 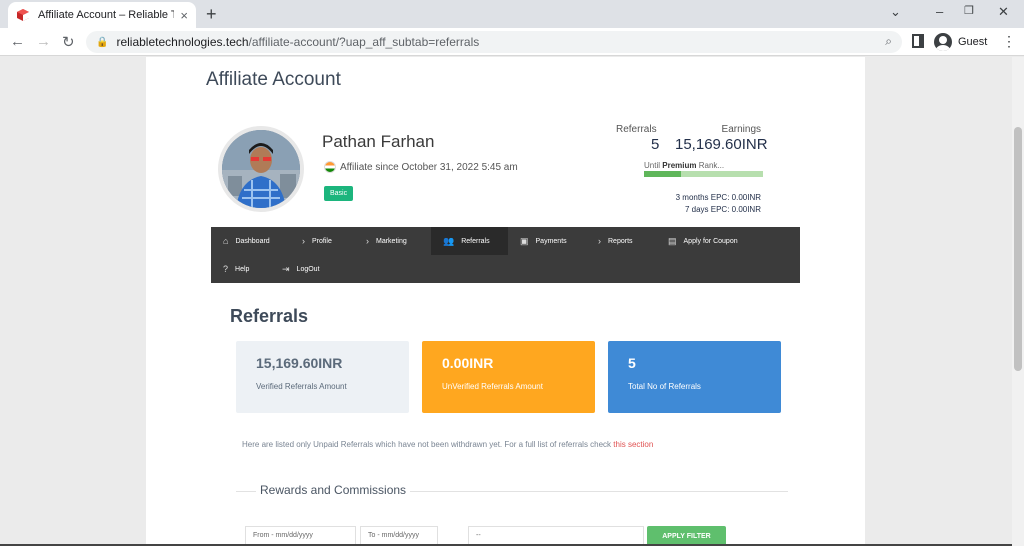 What do you see at coordinates (973, 42) in the screenshot?
I see `profile-label: Guest` at bounding box center [973, 42].